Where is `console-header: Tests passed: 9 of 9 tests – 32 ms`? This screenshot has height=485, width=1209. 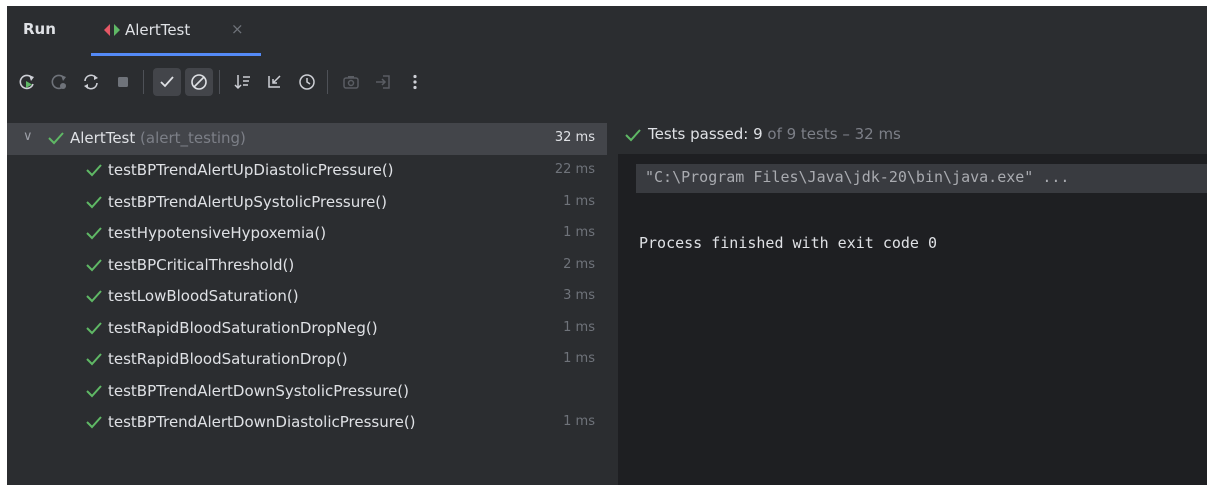 console-header: Tests passed: 9 of 9 tests – 32 ms is located at coordinates (912, 135).